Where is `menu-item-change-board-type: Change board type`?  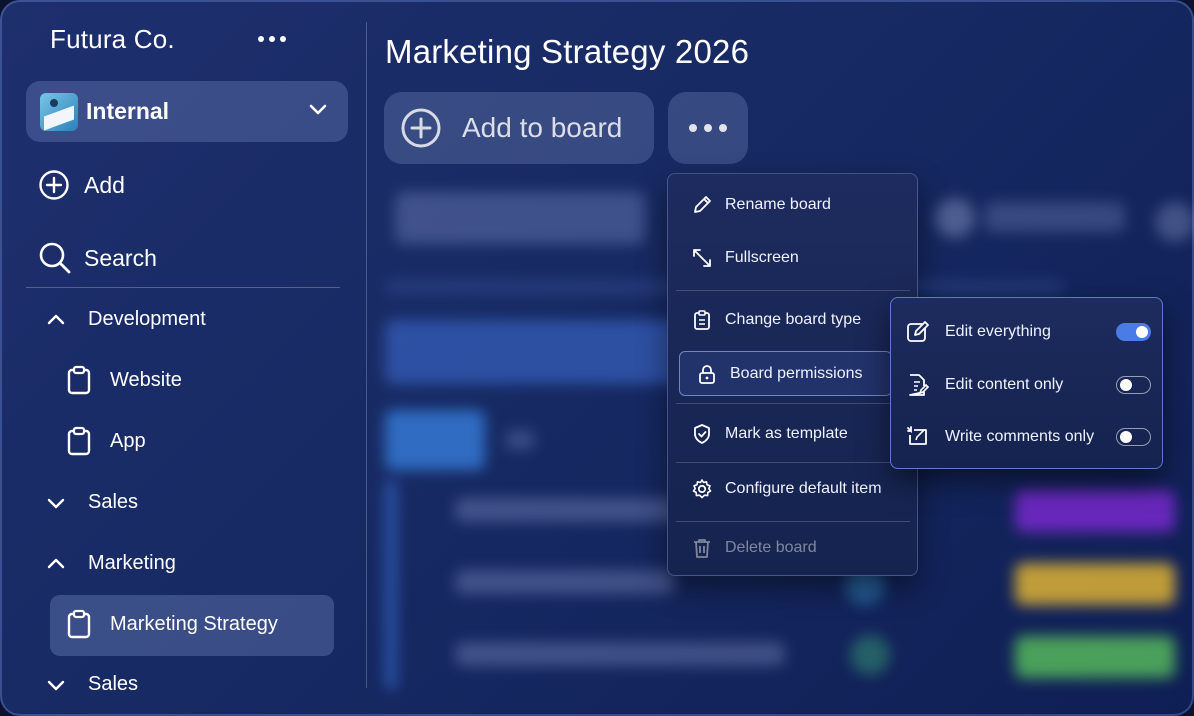
menu-item-change-board-type: Change board type is located at coordinates (793, 320).